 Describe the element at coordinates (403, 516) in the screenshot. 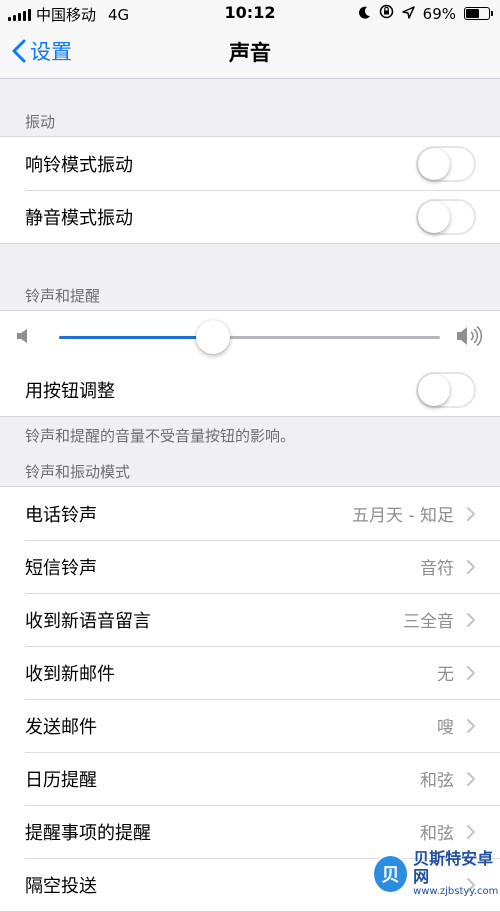

I see `row-value: 五月天 - 知足` at that location.